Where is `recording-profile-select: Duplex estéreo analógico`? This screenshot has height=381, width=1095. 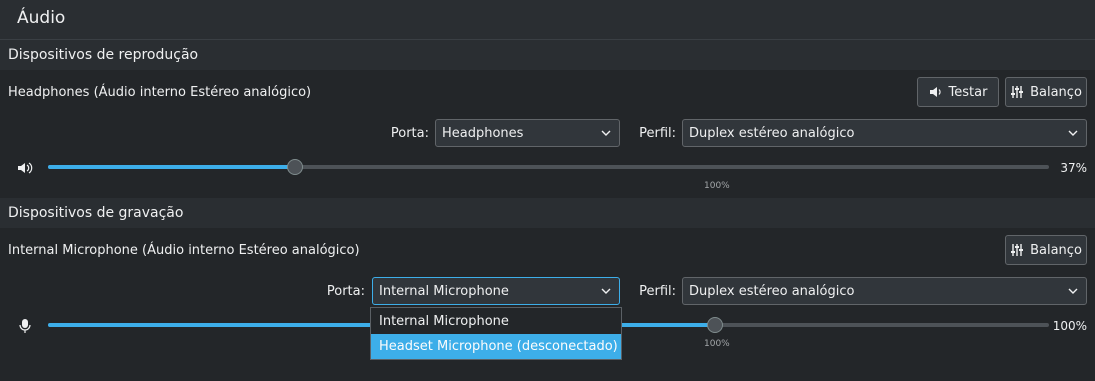 recording-profile-select: Duplex estéreo analógico is located at coordinates (884, 291).